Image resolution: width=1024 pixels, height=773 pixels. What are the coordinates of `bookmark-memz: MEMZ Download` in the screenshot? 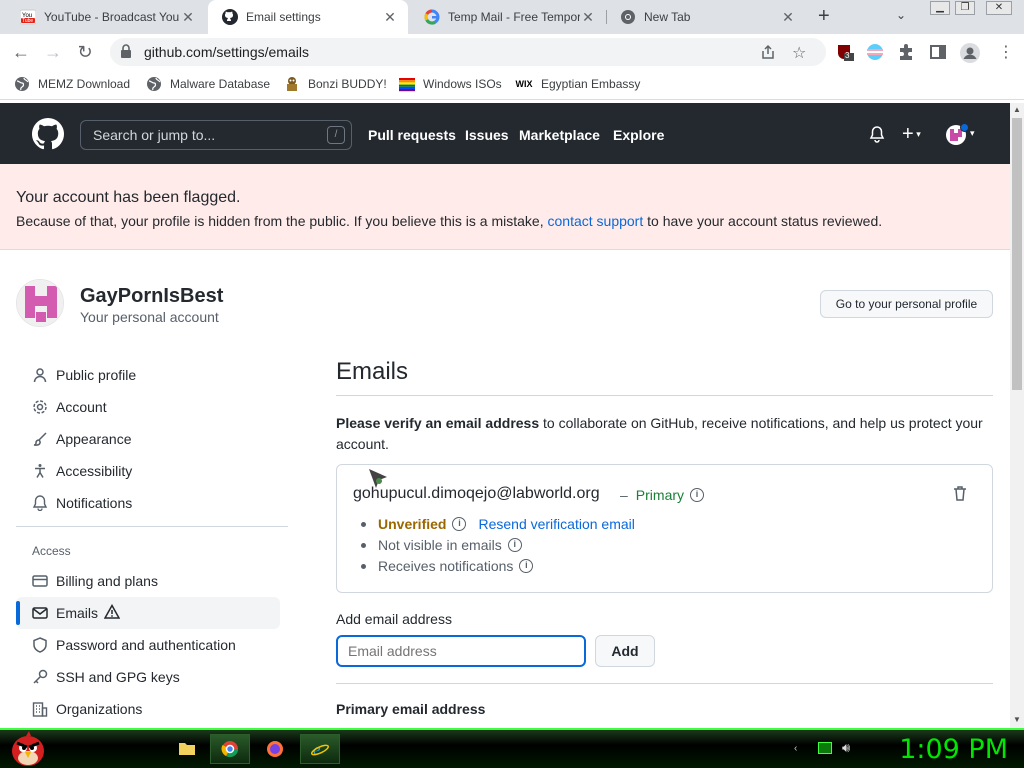 It's located at (72, 84).